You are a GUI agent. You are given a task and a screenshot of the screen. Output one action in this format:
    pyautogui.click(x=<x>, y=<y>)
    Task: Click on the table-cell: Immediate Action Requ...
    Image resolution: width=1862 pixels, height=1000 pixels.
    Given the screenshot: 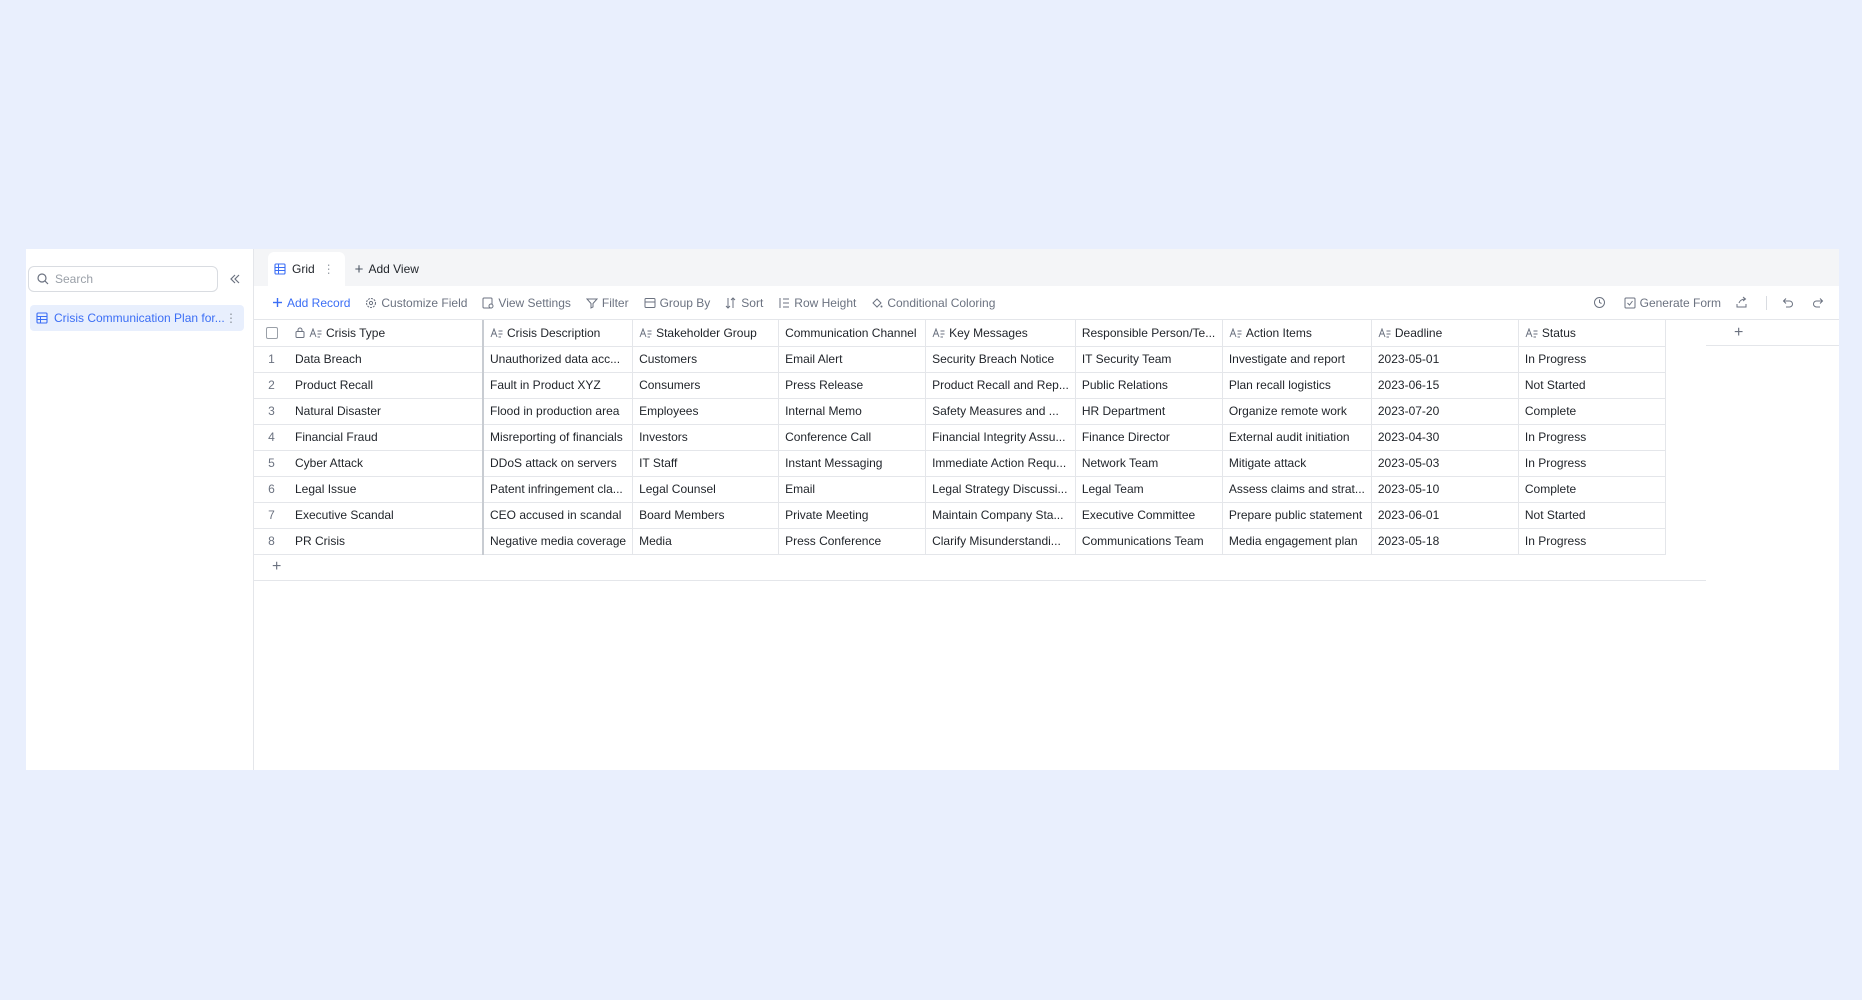 What is the action you would take?
    pyautogui.click(x=1000, y=463)
    